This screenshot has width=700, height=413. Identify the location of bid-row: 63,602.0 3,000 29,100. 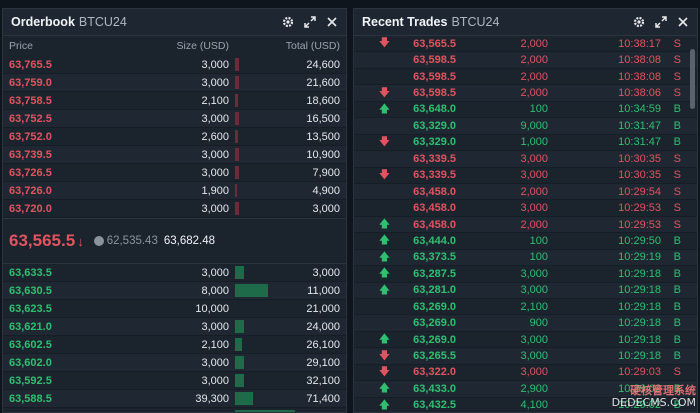
(174, 363).